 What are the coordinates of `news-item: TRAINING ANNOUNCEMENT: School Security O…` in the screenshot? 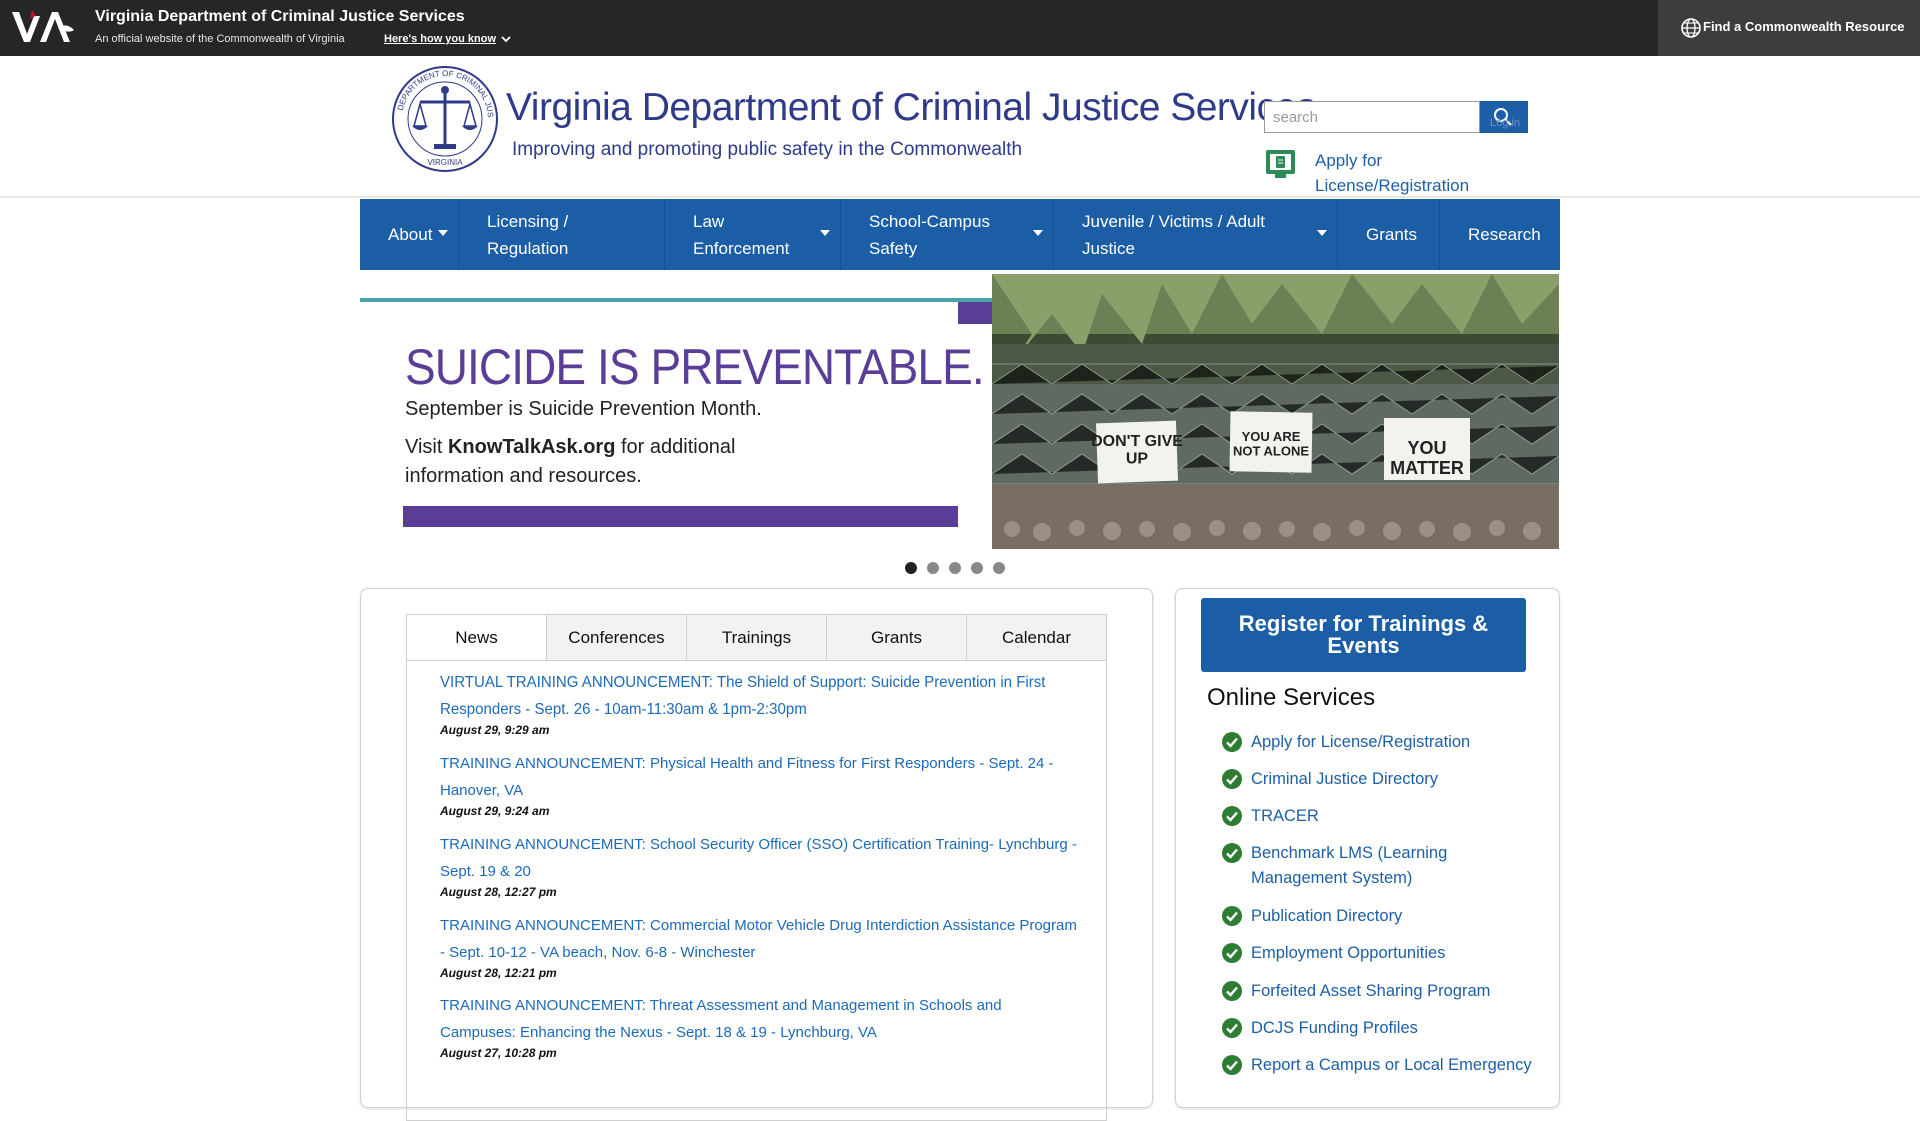 It's located at (760, 865).